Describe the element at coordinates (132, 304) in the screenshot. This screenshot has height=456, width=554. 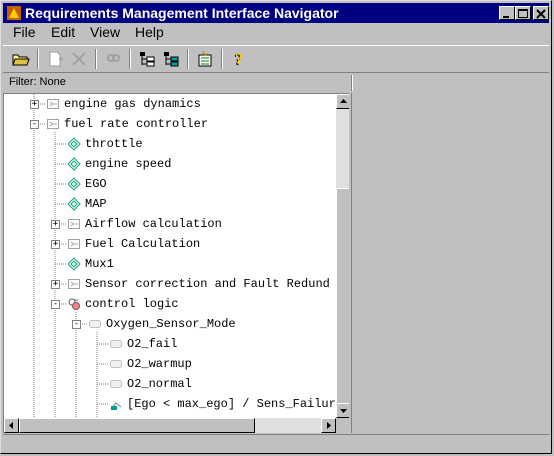
I see `tree-node-label: control logic` at that location.